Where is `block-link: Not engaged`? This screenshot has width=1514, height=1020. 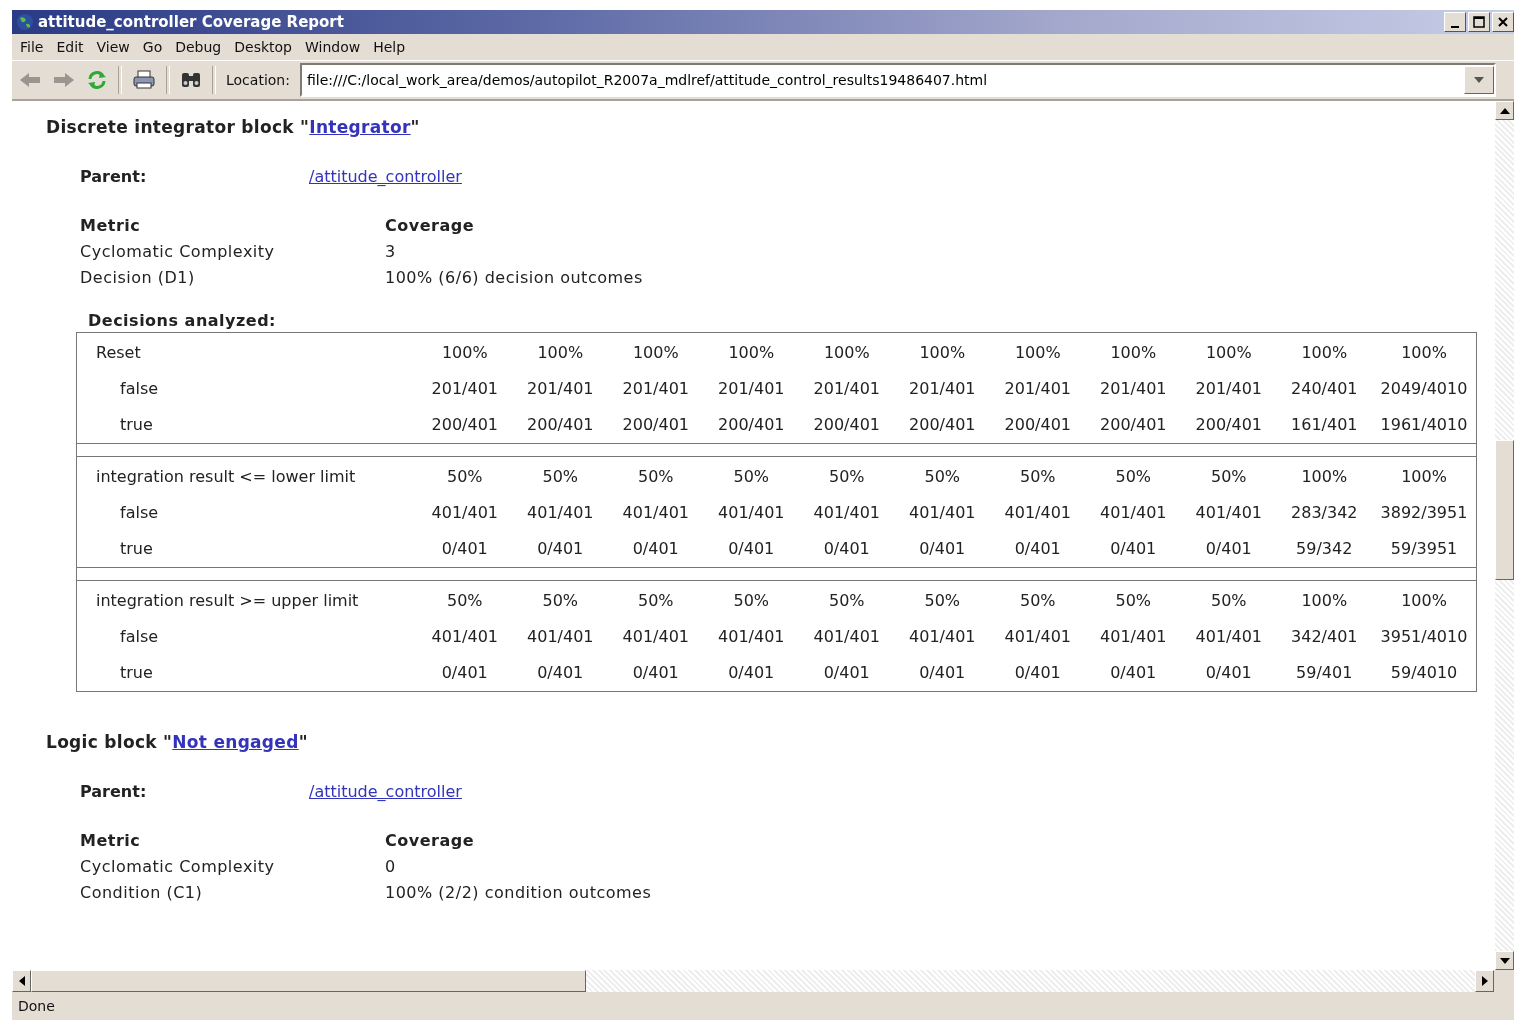
block-link: Not engaged is located at coordinates (235, 742).